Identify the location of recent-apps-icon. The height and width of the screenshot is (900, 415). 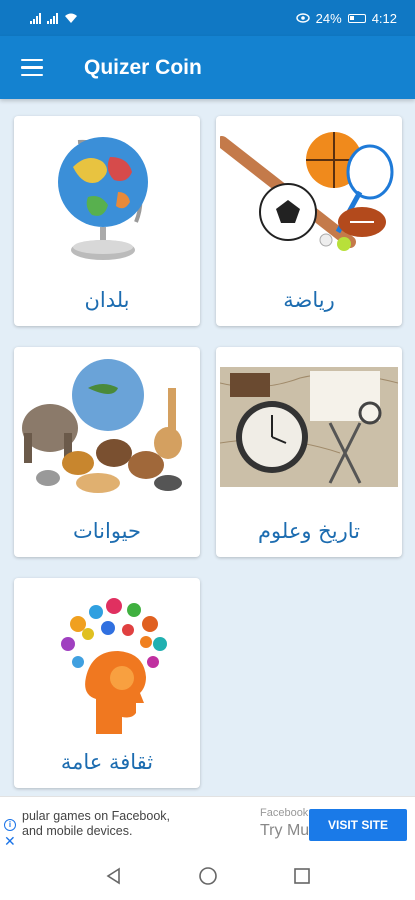
(302, 876).